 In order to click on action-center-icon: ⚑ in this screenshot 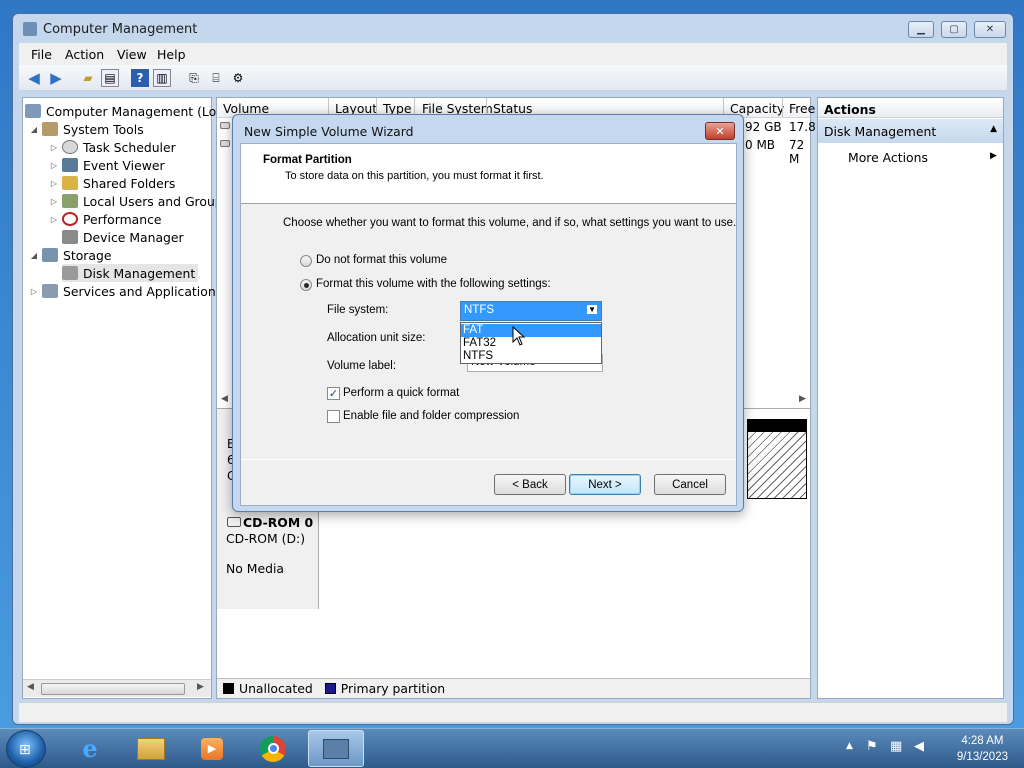, I will do `click(872, 746)`.